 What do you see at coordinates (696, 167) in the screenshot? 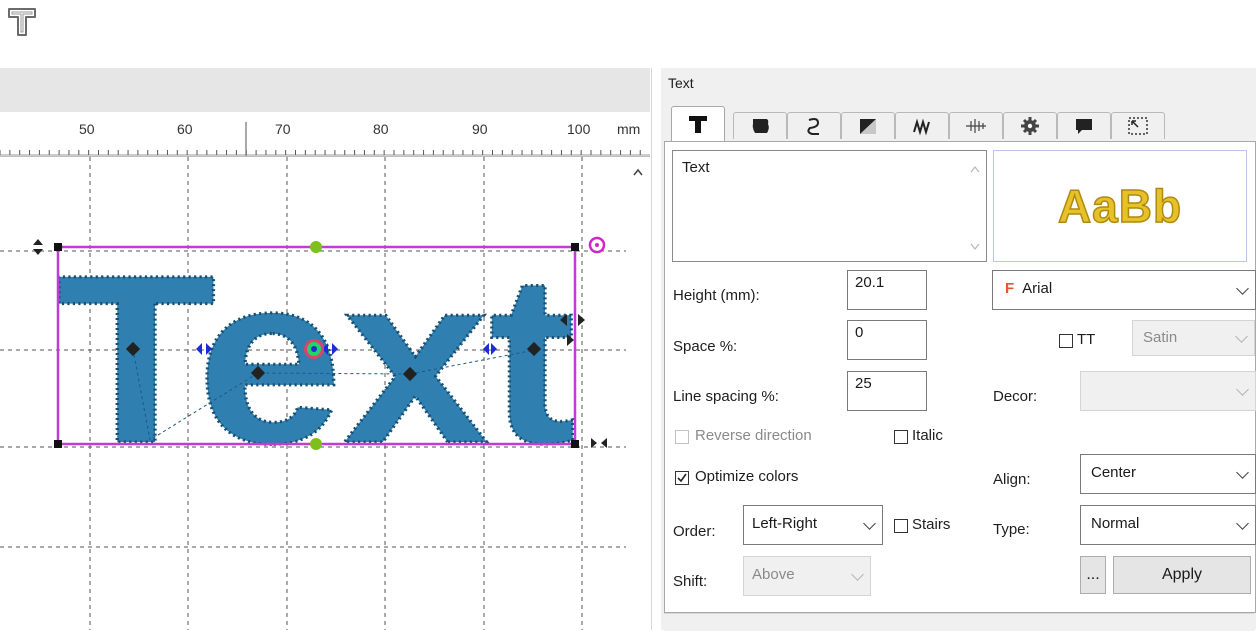
I see `text-input-value: Text` at bounding box center [696, 167].